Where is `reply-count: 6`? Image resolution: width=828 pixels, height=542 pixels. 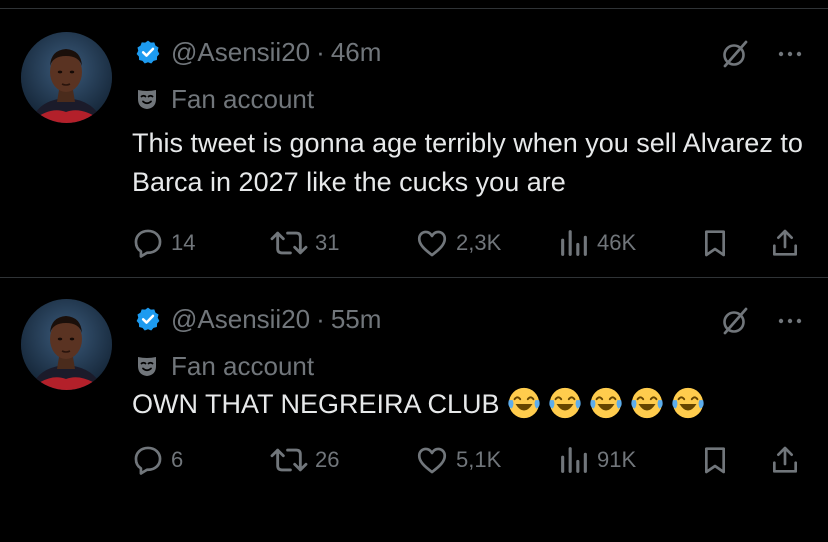 reply-count: 6 is located at coordinates (177, 459).